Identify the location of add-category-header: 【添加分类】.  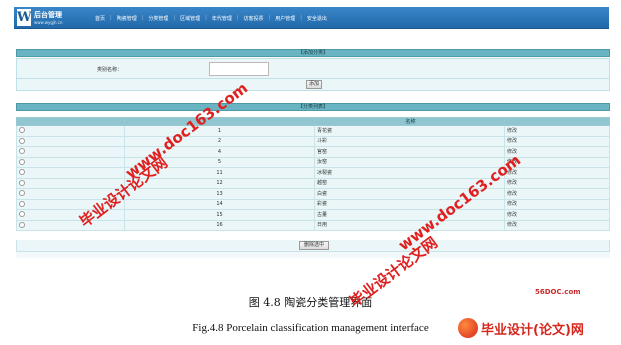
(313, 53).